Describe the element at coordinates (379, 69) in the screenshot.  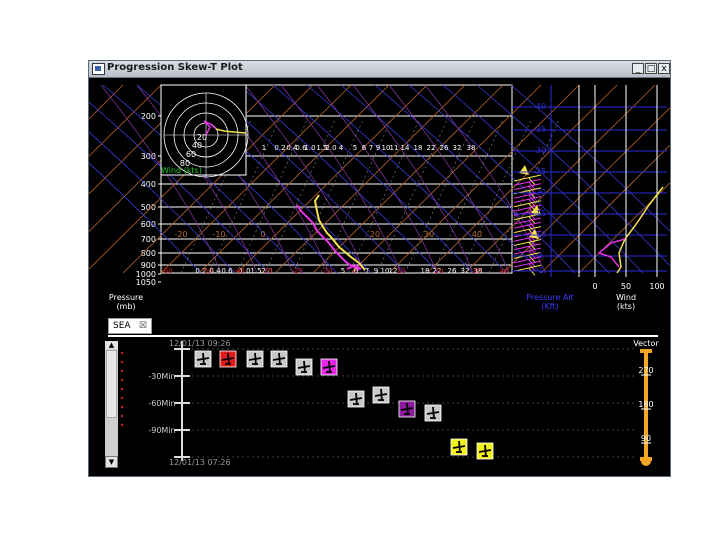
I see `title-bar: Progression Skew-T Plot _ □ x` at that location.